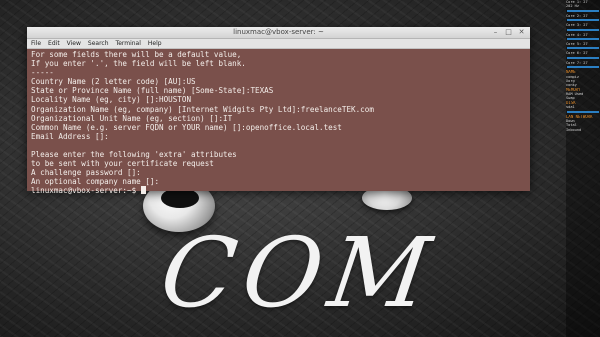 Image resolution: width=600 pixels, height=337 pixels. What do you see at coordinates (278, 190) in the screenshot?
I see `terminal-prompt-line: linuxmac@vbox-server:~$` at bounding box center [278, 190].